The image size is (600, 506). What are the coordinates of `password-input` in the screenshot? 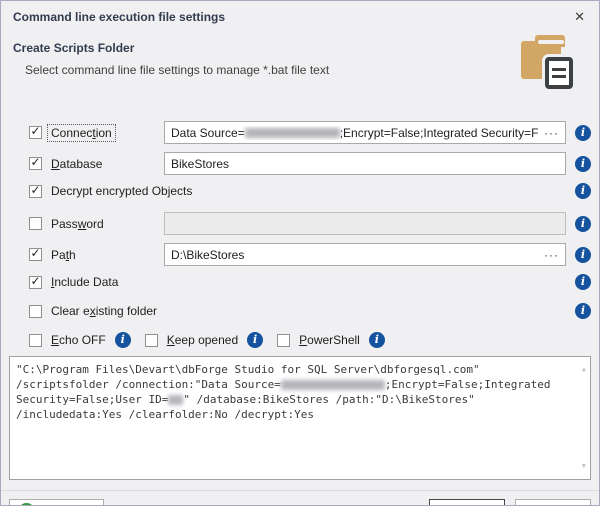 It's located at (365, 223).